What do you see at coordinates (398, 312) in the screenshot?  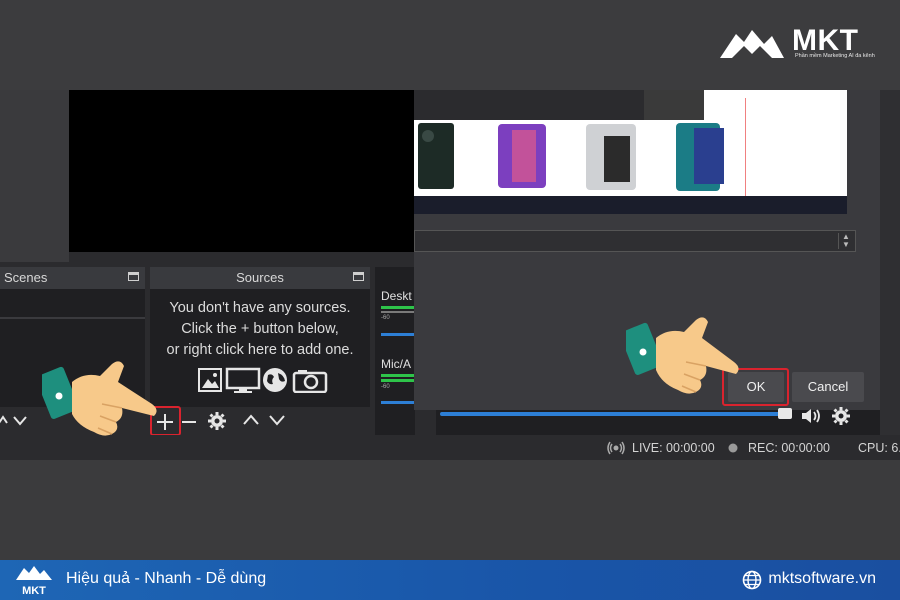 I see `mixer-channel-1-scale` at bounding box center [398, 312].